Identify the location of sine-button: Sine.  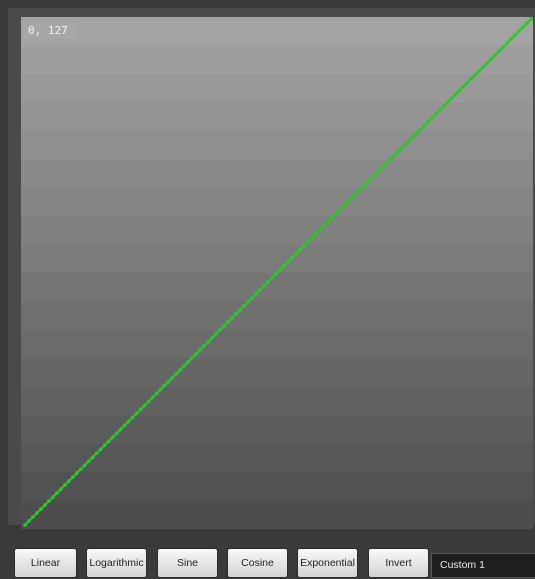
(187, 563).